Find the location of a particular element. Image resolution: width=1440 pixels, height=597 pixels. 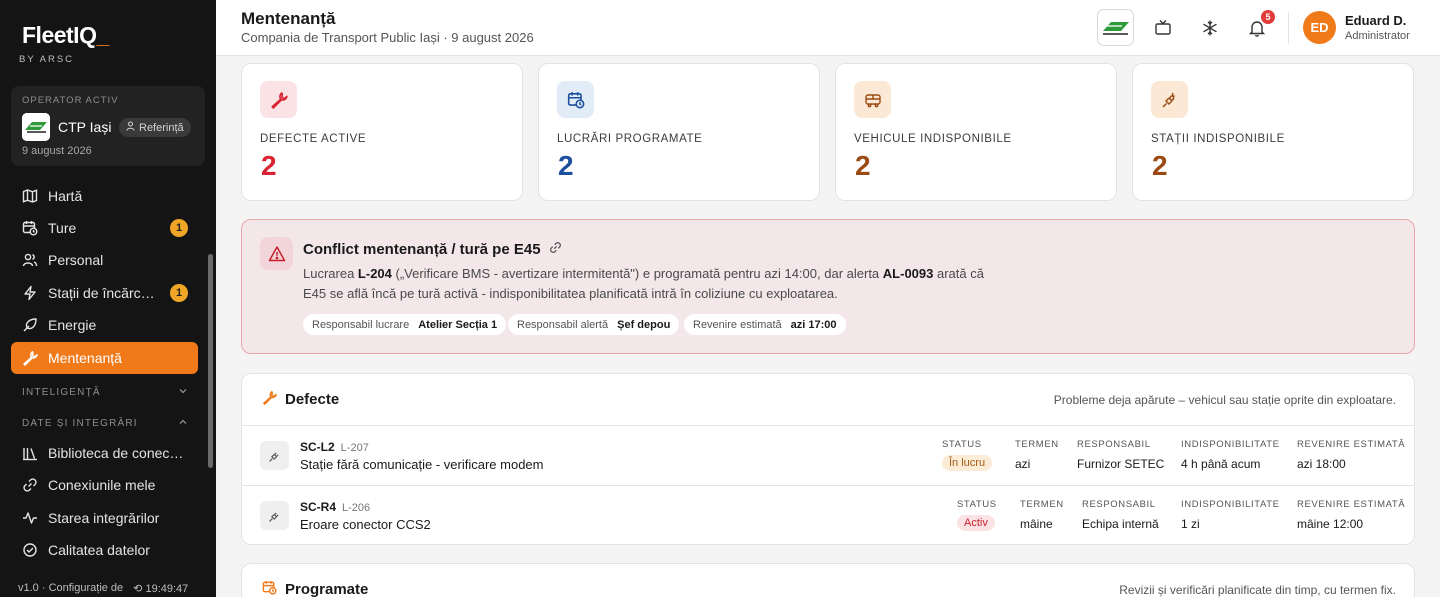

cell-value: 1 zi is located at coordinates (1190, 524).